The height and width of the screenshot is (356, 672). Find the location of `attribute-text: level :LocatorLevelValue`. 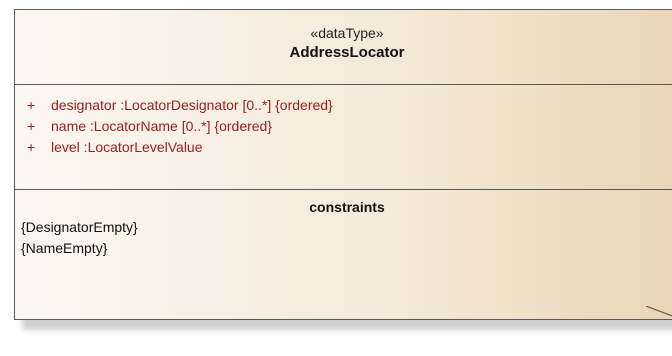

attribute-text: level :LocatorLevelValue is located at coordinates (127, 147).